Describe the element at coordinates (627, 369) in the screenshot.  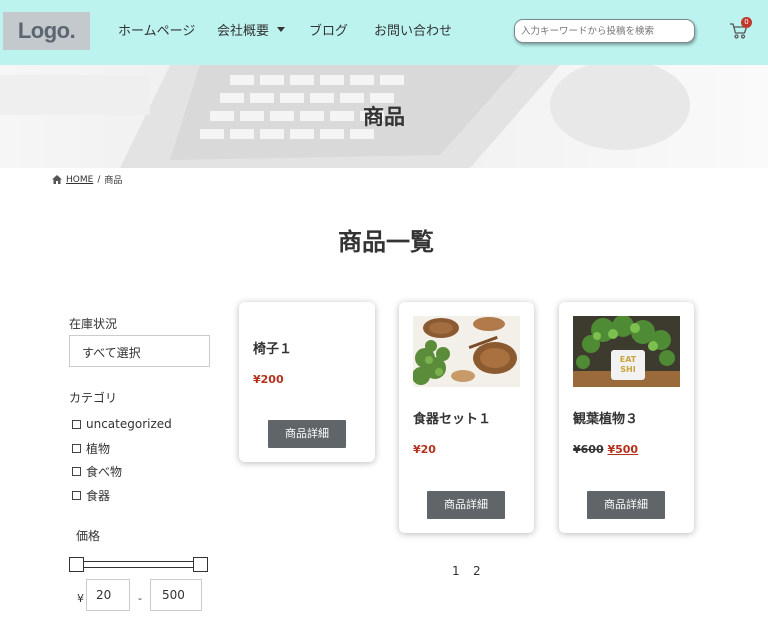
I see `svg-text: SHI` at that location.